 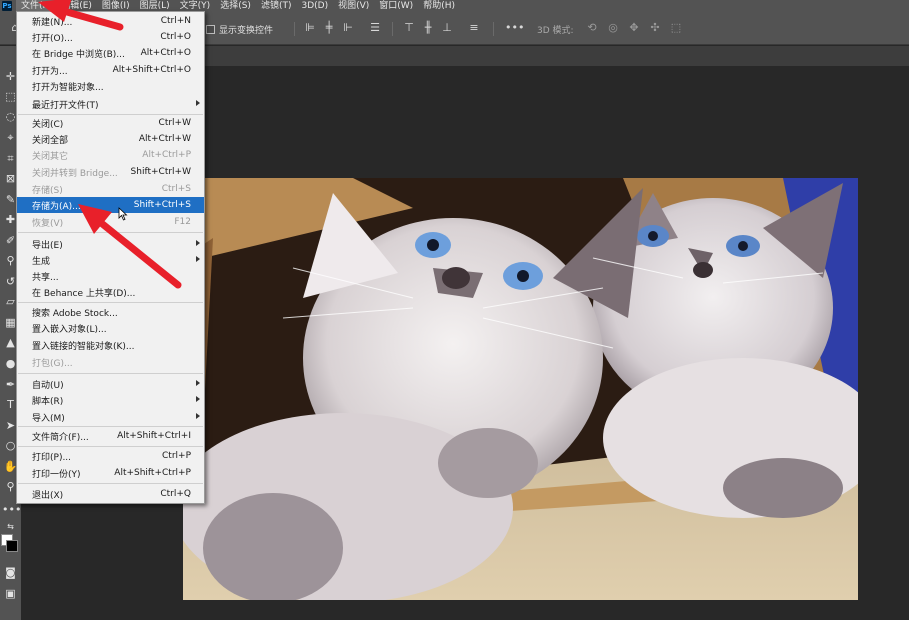 I want to click on align-left-icon: ⊫, so click(x=310, y=28).